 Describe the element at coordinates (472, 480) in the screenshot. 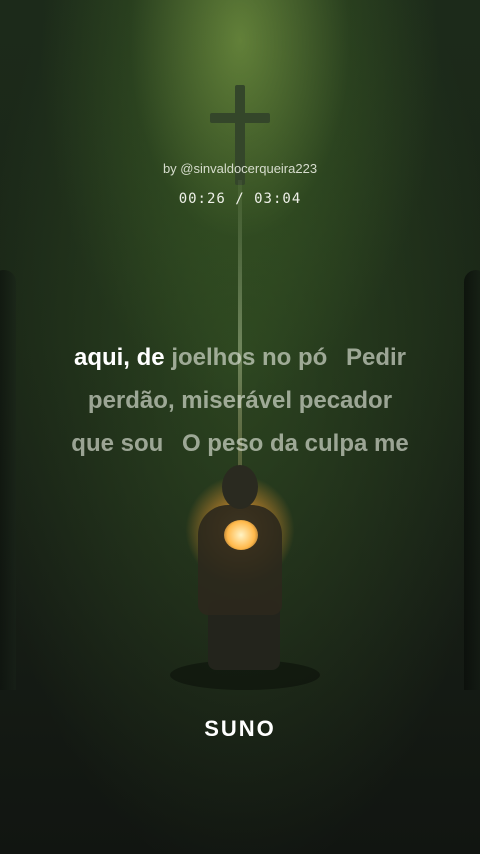

I see `right-pillar` at that location.